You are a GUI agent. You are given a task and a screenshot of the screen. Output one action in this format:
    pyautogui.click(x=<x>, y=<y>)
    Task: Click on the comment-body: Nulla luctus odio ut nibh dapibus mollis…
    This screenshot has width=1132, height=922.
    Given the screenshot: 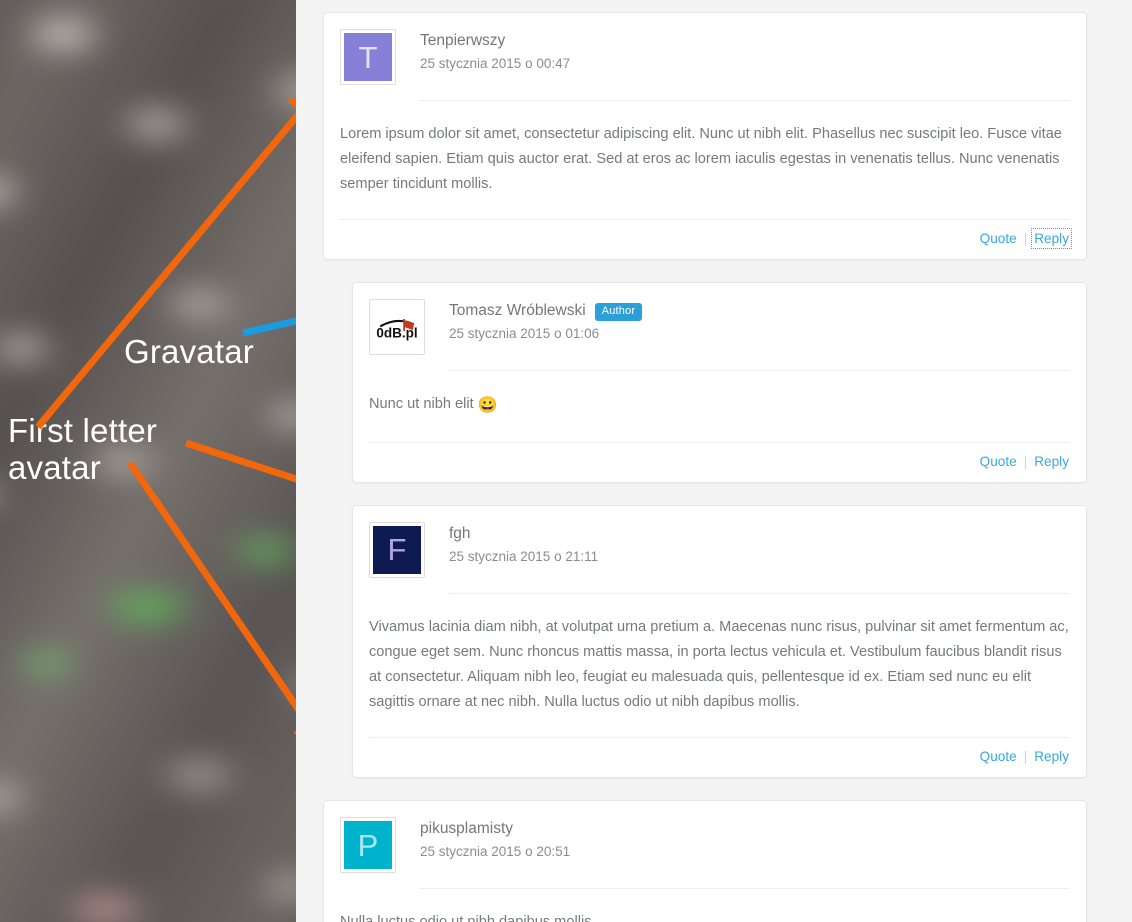 What is the action you would take?
    pyautogui.click(x=705, y=905)
    